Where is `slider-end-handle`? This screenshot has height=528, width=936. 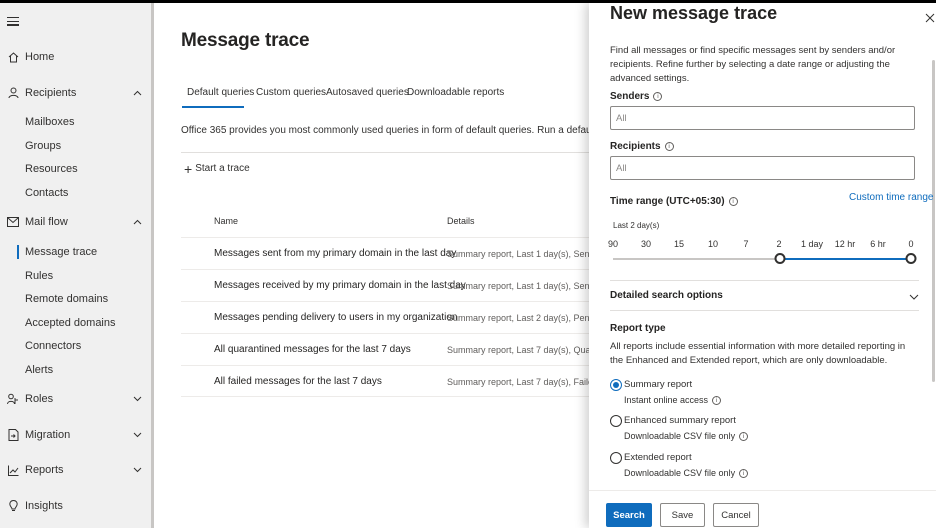
slider-end-handle is located at coordinates (911, 258).